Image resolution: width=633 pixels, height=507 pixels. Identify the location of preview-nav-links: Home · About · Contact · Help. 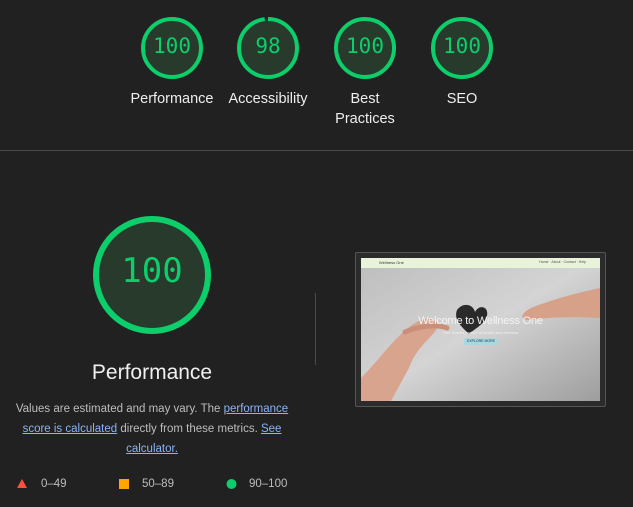
(562, 262).